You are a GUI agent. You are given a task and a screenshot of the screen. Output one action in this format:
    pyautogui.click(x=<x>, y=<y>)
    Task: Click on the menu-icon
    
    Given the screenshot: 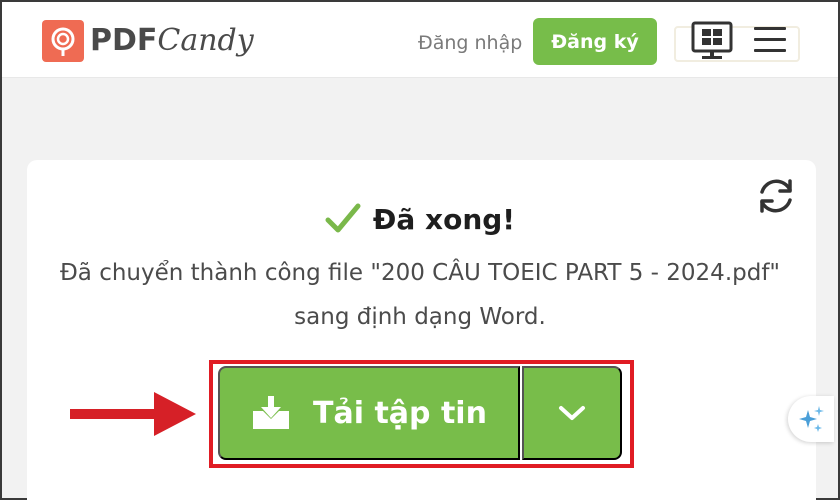 What is the action you would take?
    pyautogui.click(x=770, y=41)
    